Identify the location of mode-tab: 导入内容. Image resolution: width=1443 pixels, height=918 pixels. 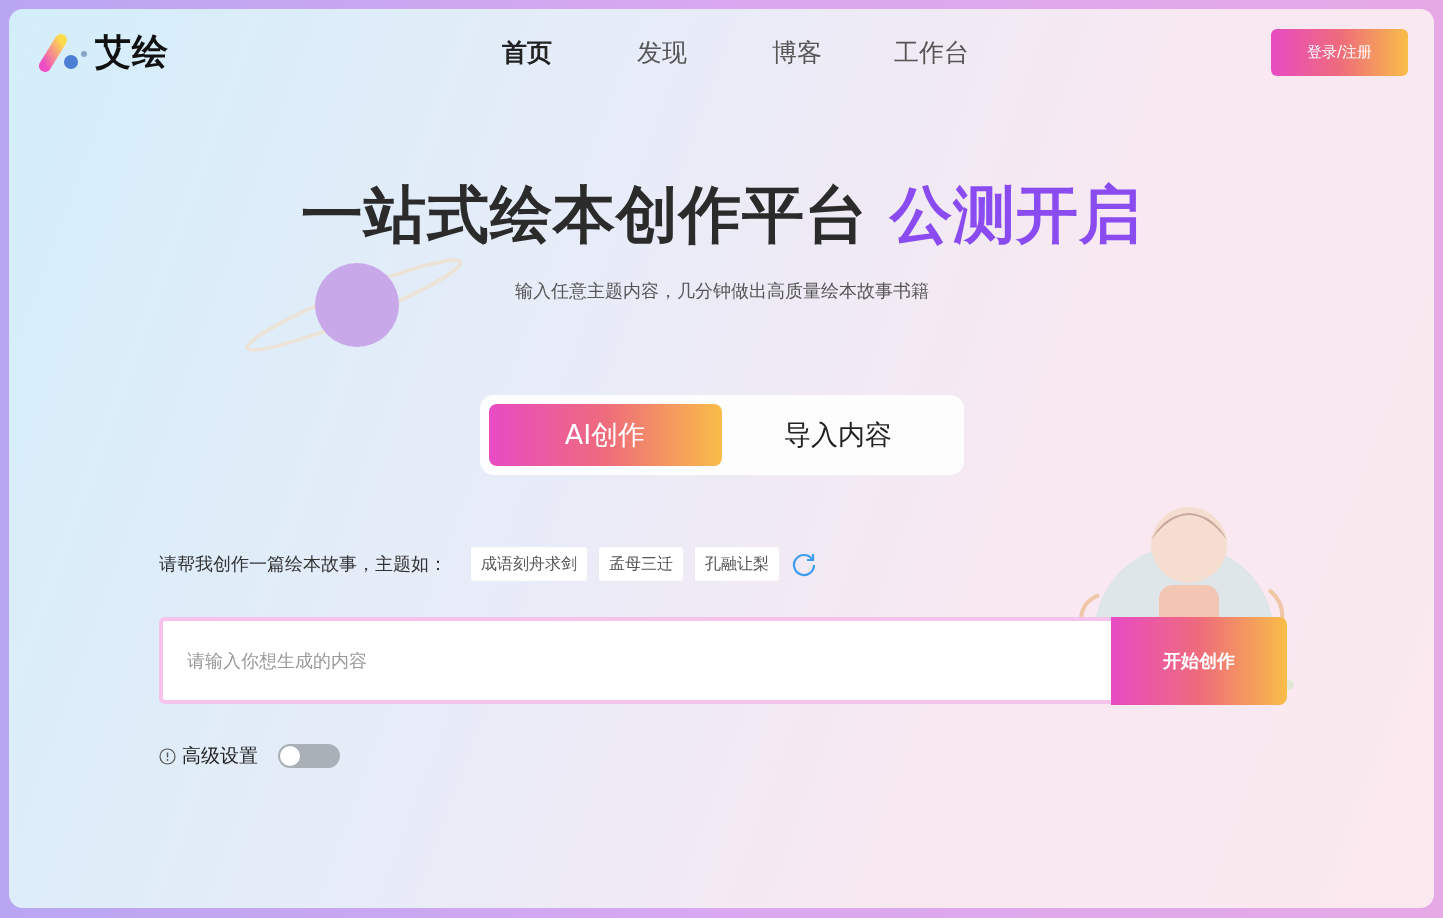
(838, 435).